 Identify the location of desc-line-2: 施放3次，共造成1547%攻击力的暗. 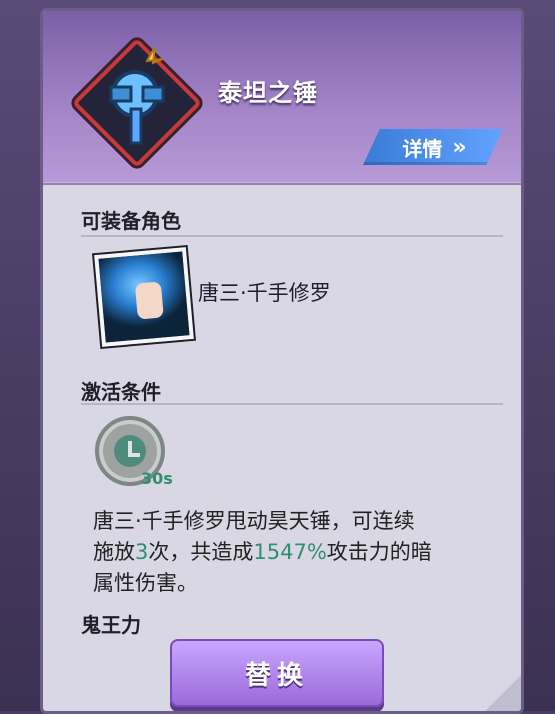
(293, 552).